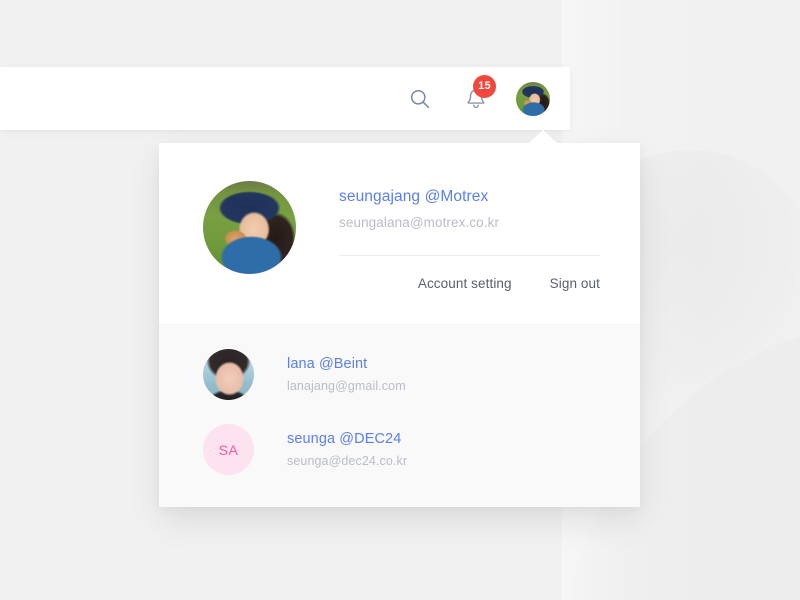 This screenshot has width=800, height=600. Describe the element at coordinates (413, 197) in the screenshot. I see `primary-account-name: seungajang @Motrex` at that location.